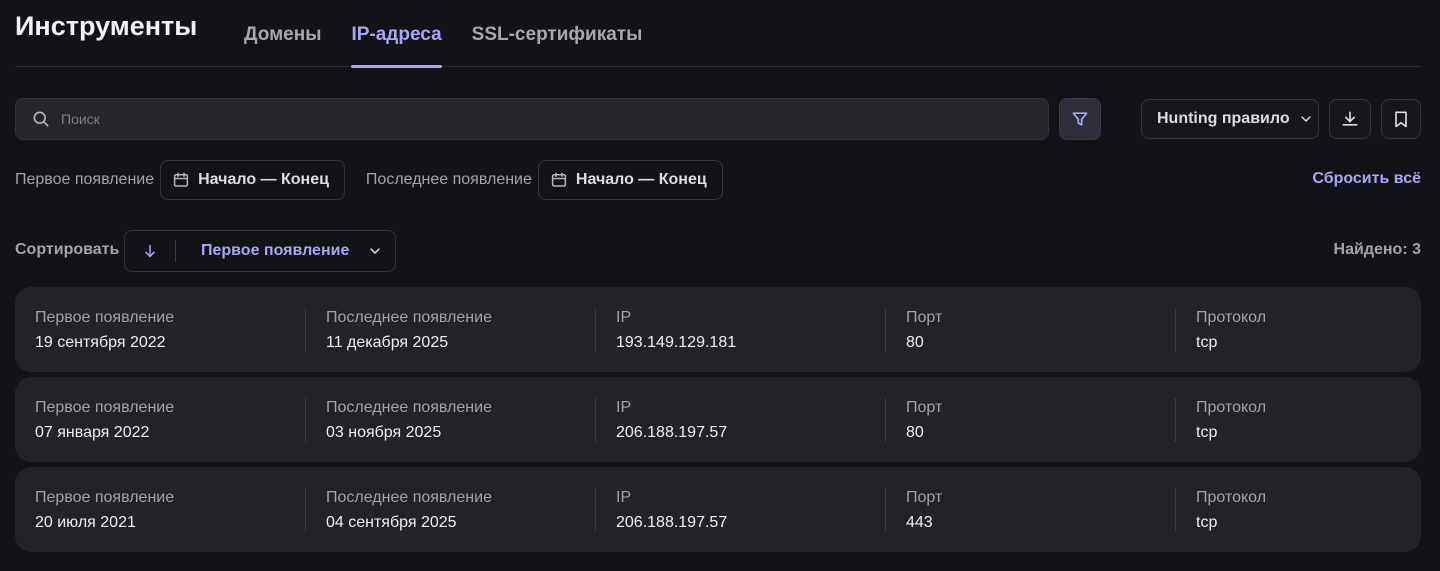  I want to click on last-seen-range-text: Начало — Конец, so click(641, 179).